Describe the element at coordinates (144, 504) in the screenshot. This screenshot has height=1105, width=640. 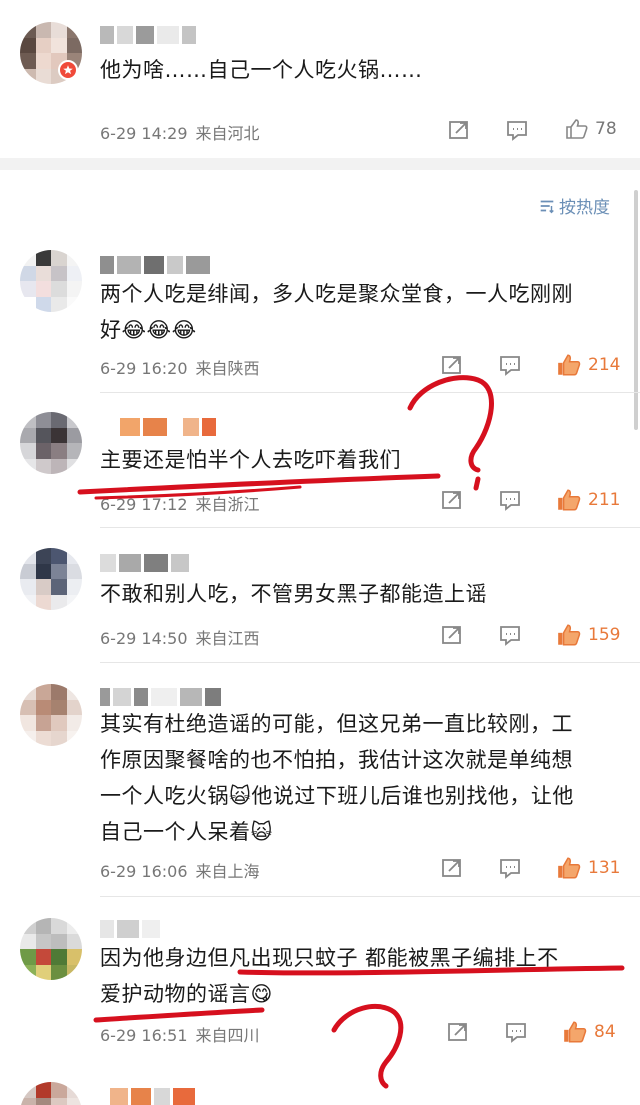
I see `comment-time: 6-29 17:12` at that location.